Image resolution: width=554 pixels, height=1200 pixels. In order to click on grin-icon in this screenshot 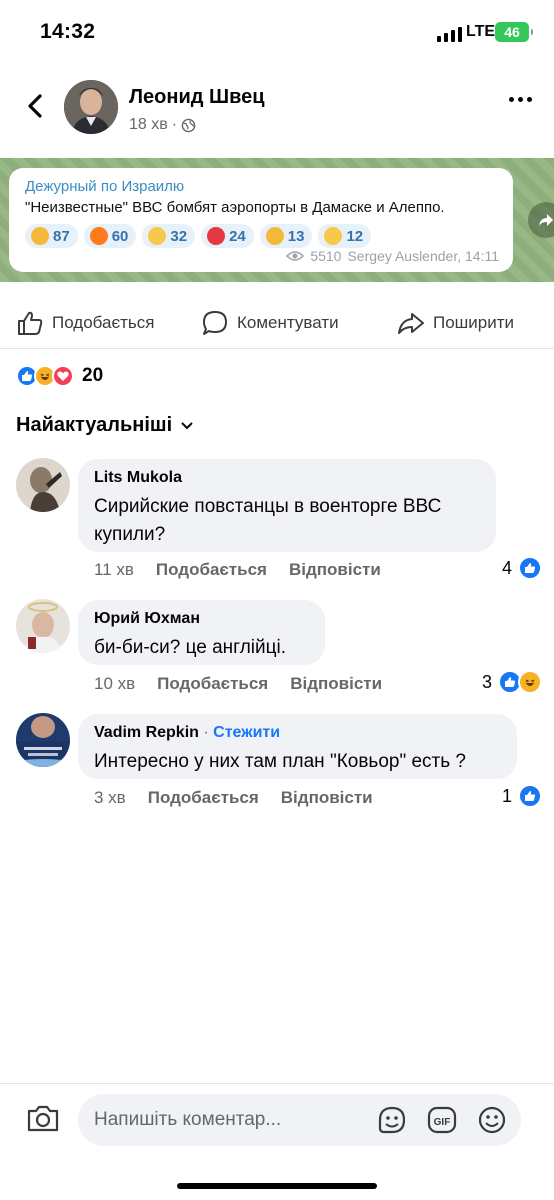, I will do `click(333, 236)`.